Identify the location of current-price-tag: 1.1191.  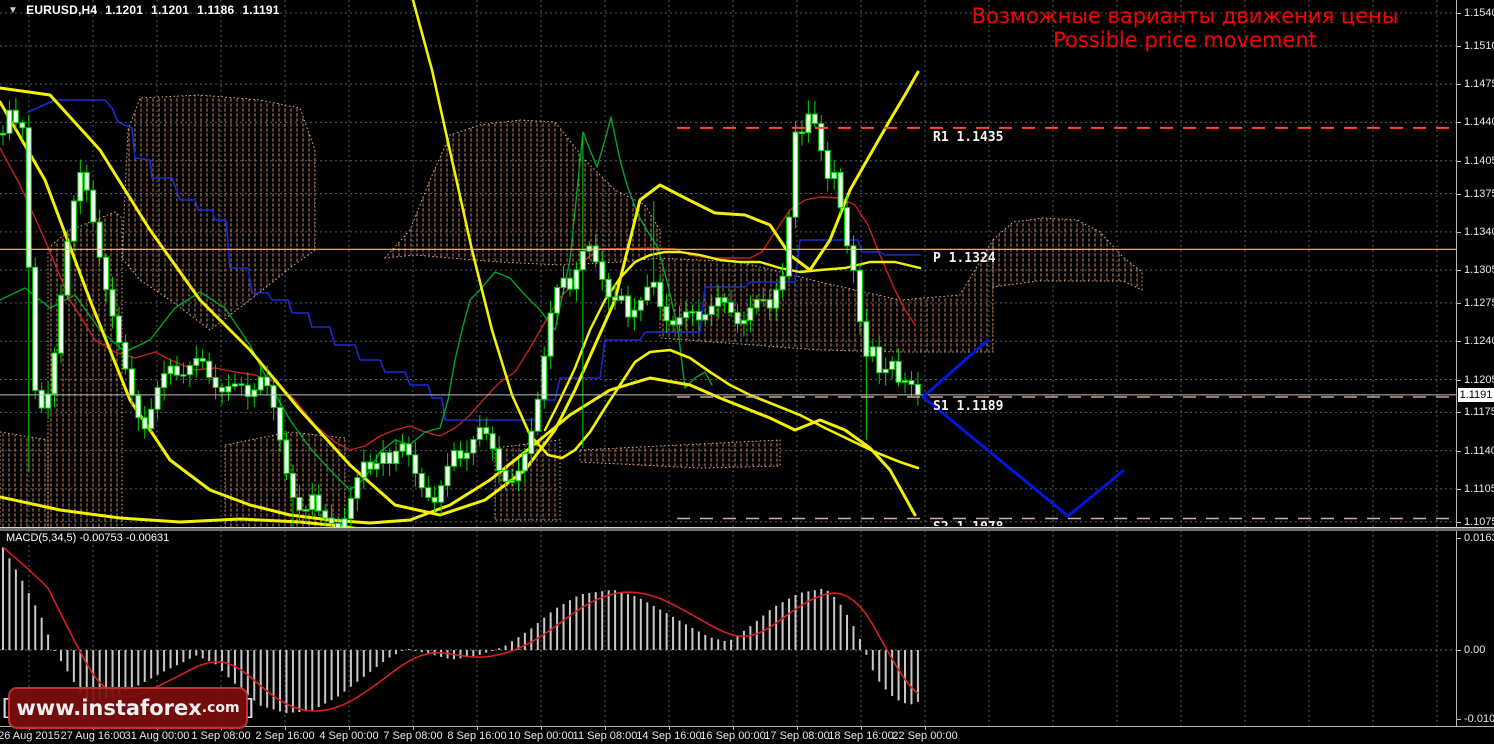
(1476, 394).